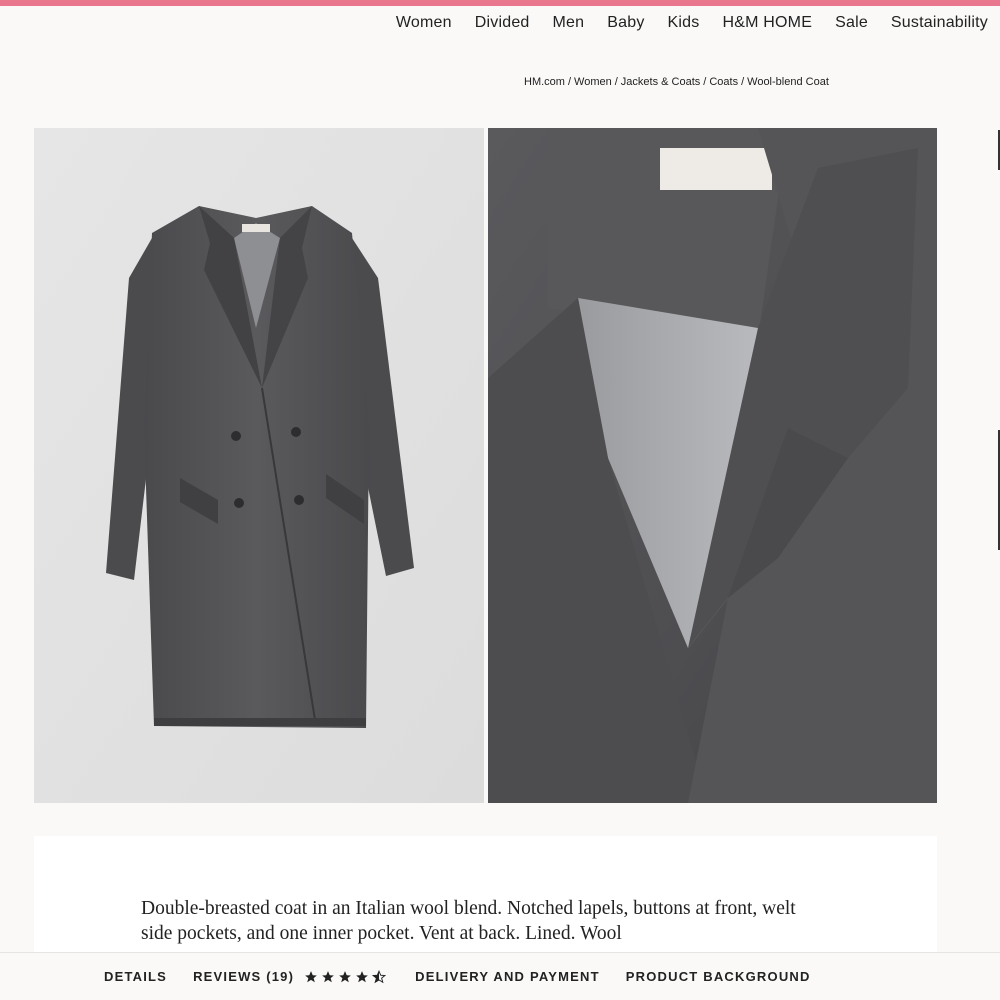  I want to click on nav-baby: Baby, so click(625, 23).